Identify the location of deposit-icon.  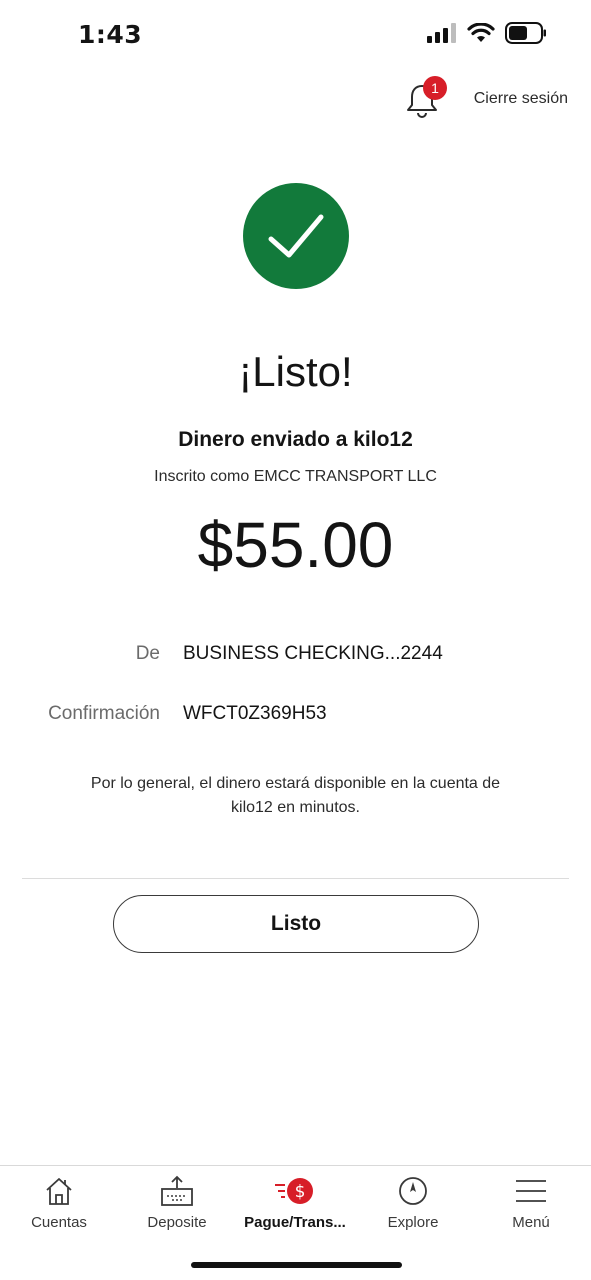
(177, 1190).